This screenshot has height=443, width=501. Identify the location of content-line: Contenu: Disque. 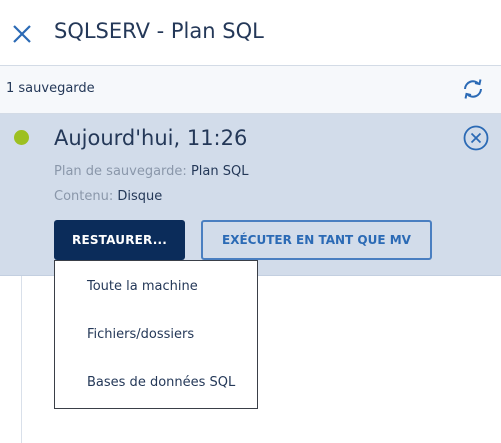
(108, 196).